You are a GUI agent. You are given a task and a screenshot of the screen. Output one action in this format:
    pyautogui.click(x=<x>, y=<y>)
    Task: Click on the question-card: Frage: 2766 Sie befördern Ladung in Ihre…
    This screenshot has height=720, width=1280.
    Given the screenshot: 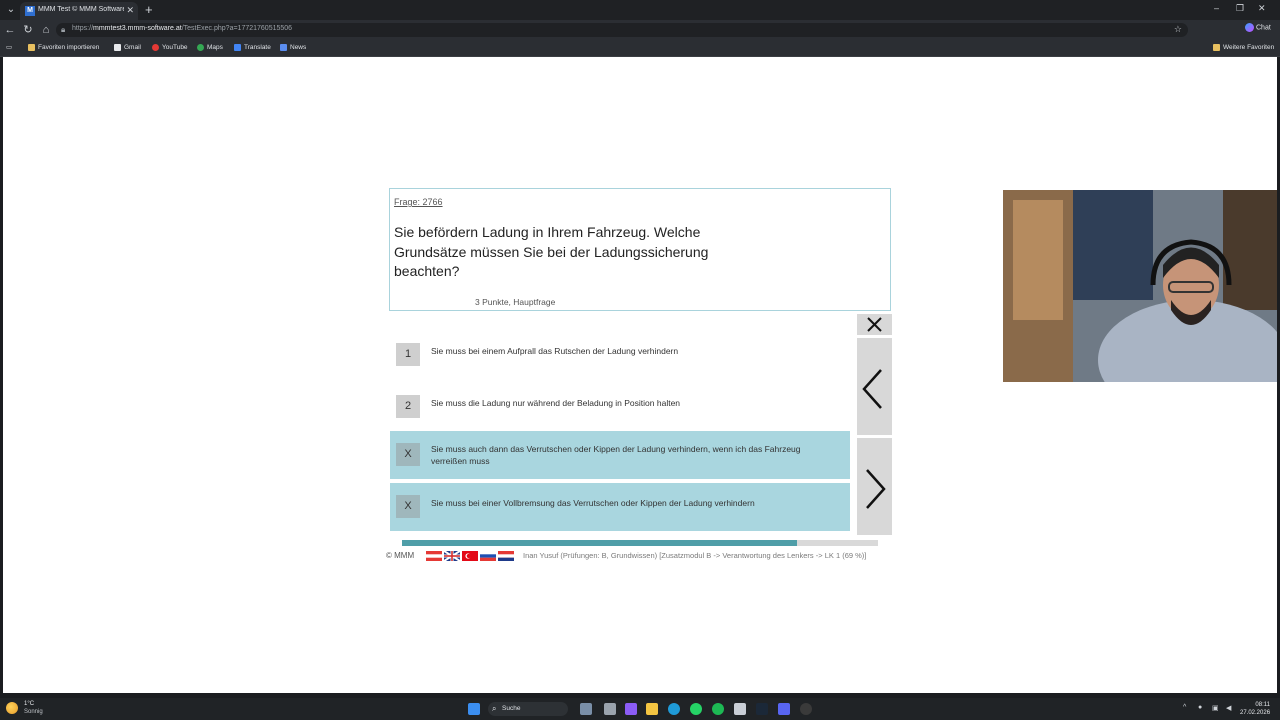 What is the action you would take?
    pyautogui.click(x=640, y=249)
    